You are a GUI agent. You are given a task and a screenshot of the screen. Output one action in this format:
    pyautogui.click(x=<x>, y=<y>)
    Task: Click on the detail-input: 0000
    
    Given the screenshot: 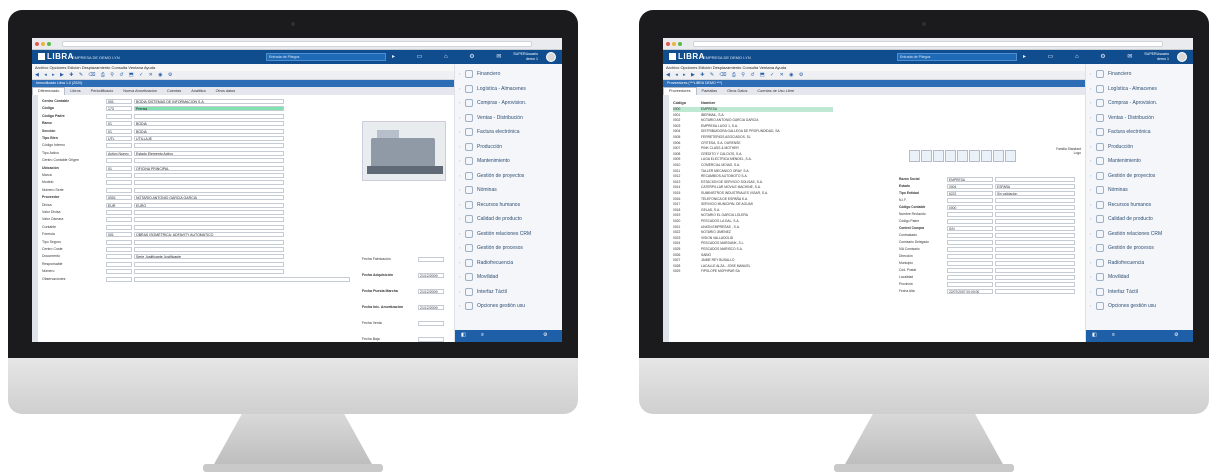 What is the action you would take?
    pyautogui.click(x=970, y=207)
    